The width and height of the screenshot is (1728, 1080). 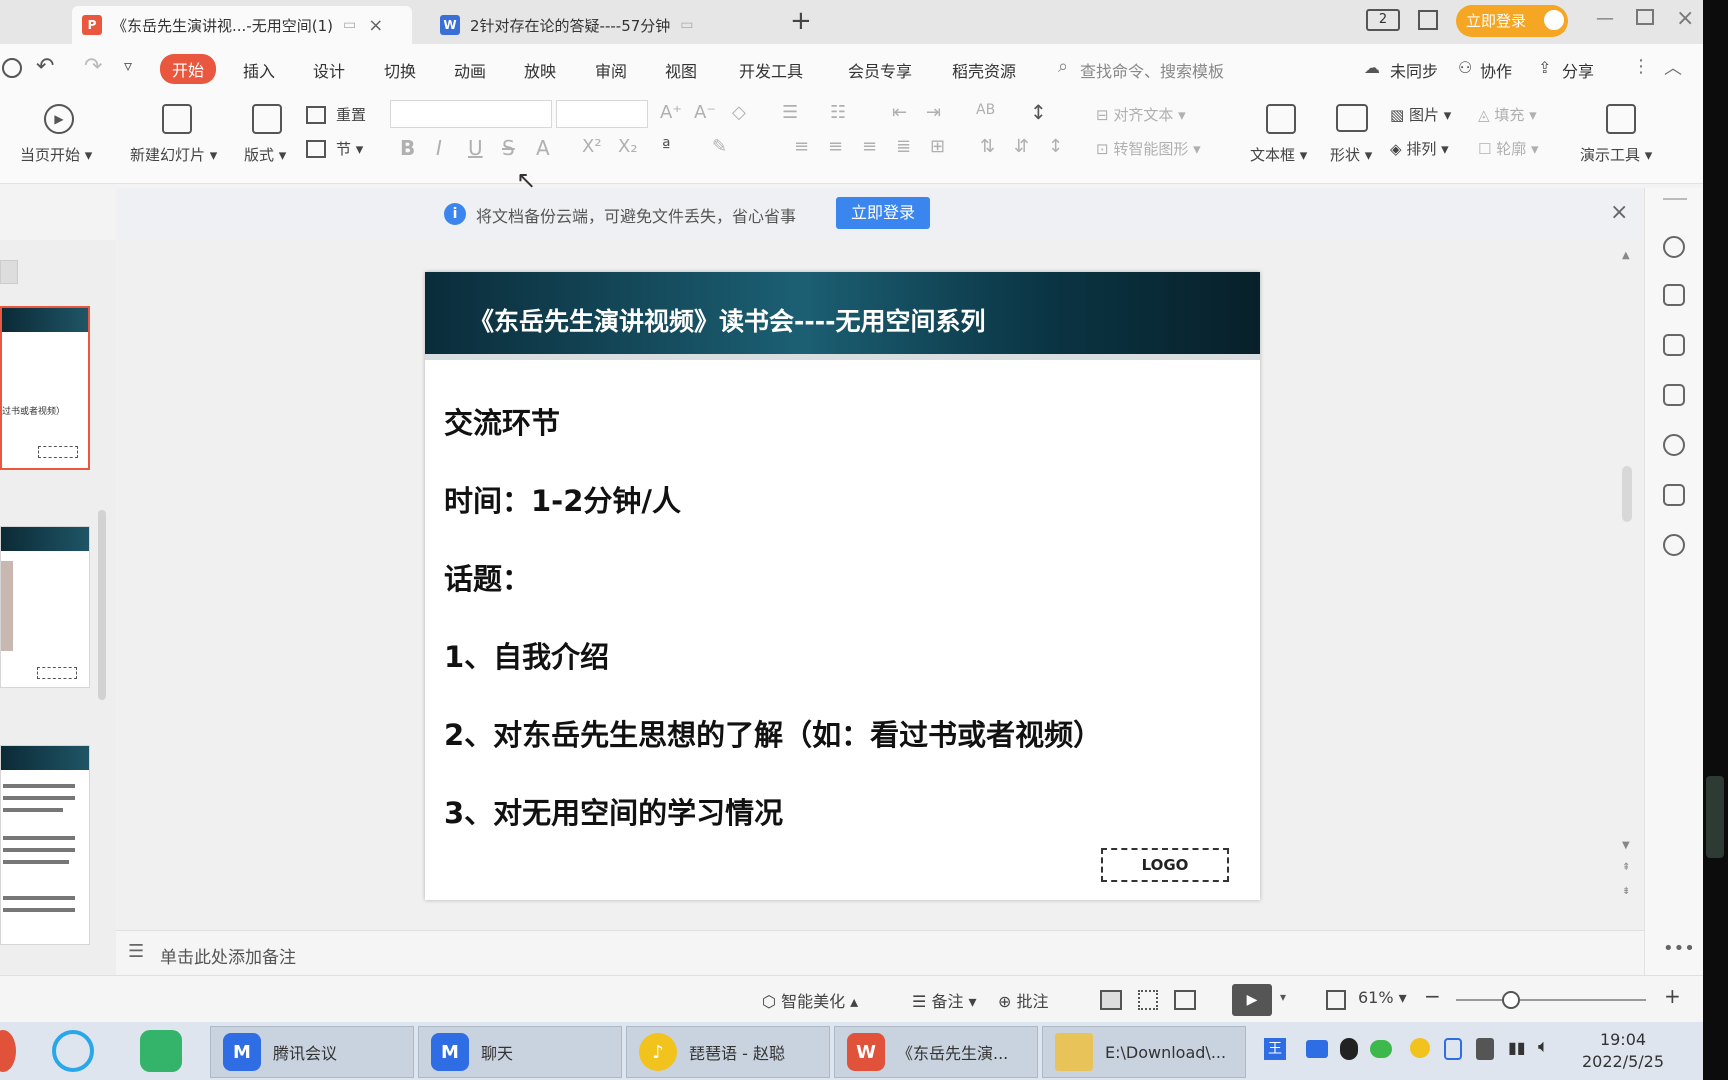 I want to click on tab-presentation: P 《东岳先生演讲视...-无用空间(1) ▭ ×, so click(x=242, y=25).